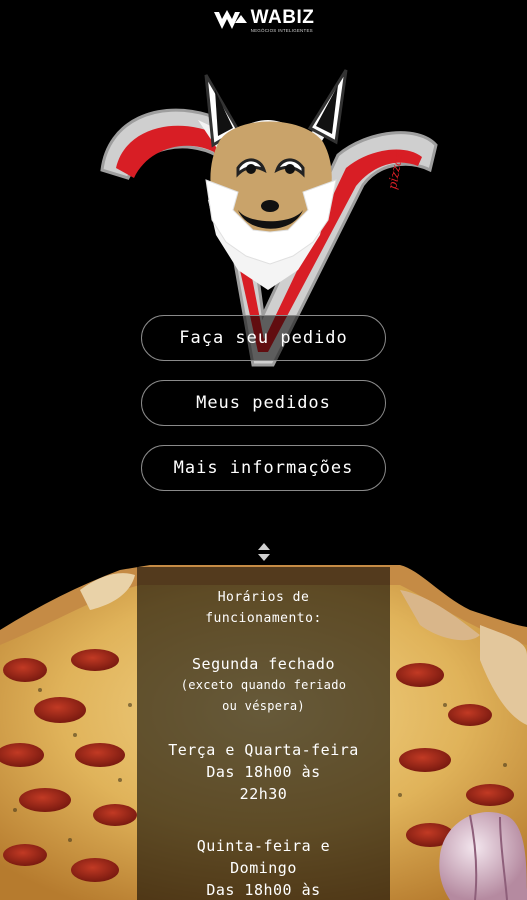  What do you see at coordinates (263, 846) in the screenshot?
I see `hours-thu-sun-1: Quinta-feira e` at bounding box center [263, 846].